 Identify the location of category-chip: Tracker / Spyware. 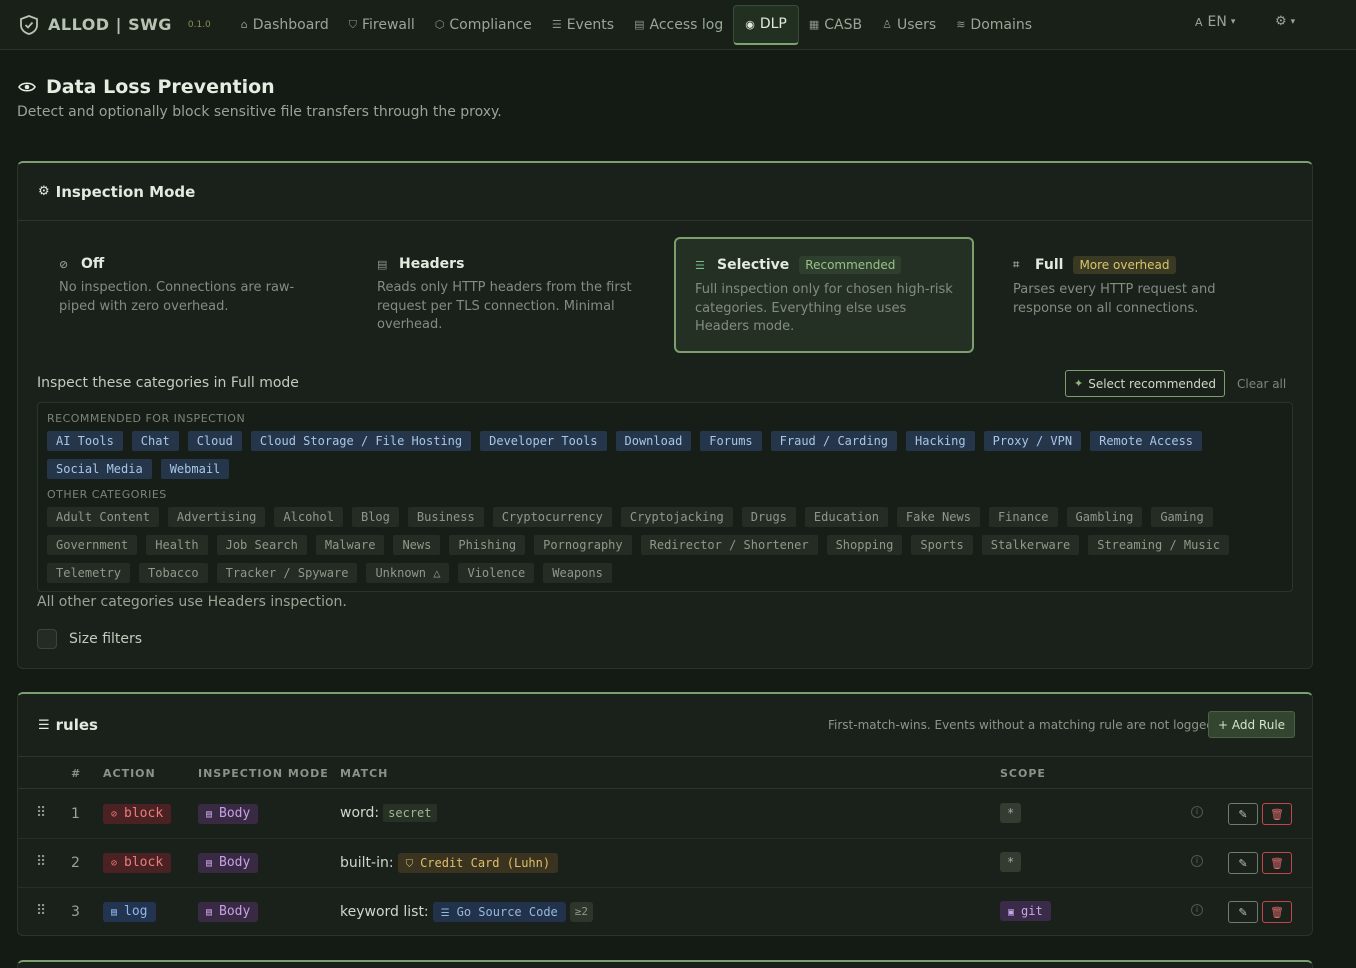
(287, 573).